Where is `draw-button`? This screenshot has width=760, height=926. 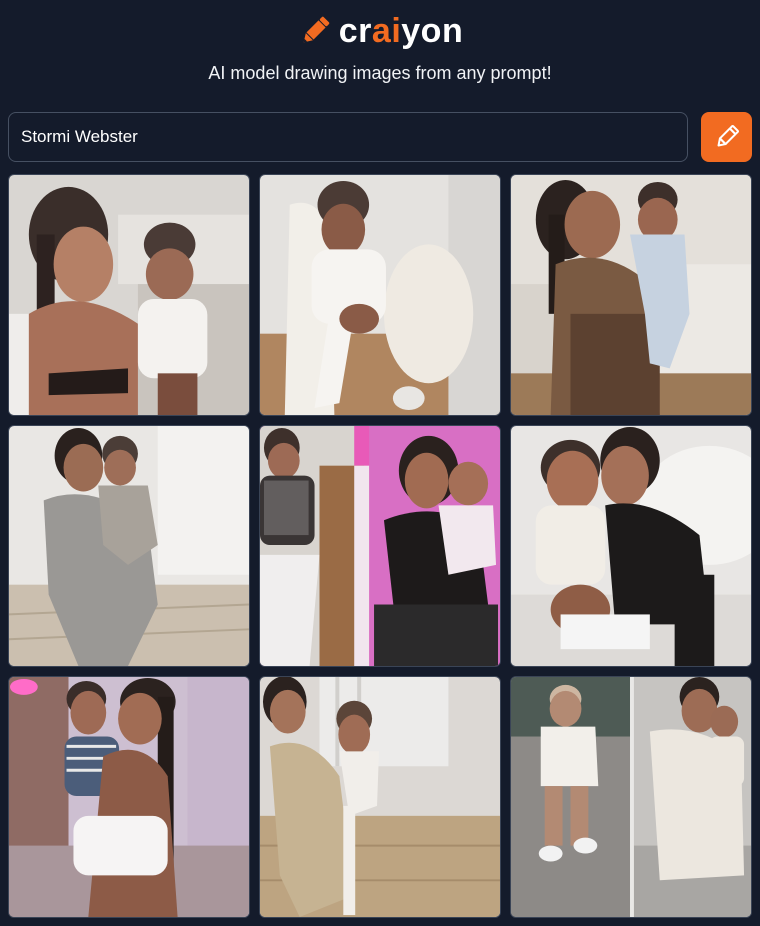
draw-button is located at coordinates (726, 137).